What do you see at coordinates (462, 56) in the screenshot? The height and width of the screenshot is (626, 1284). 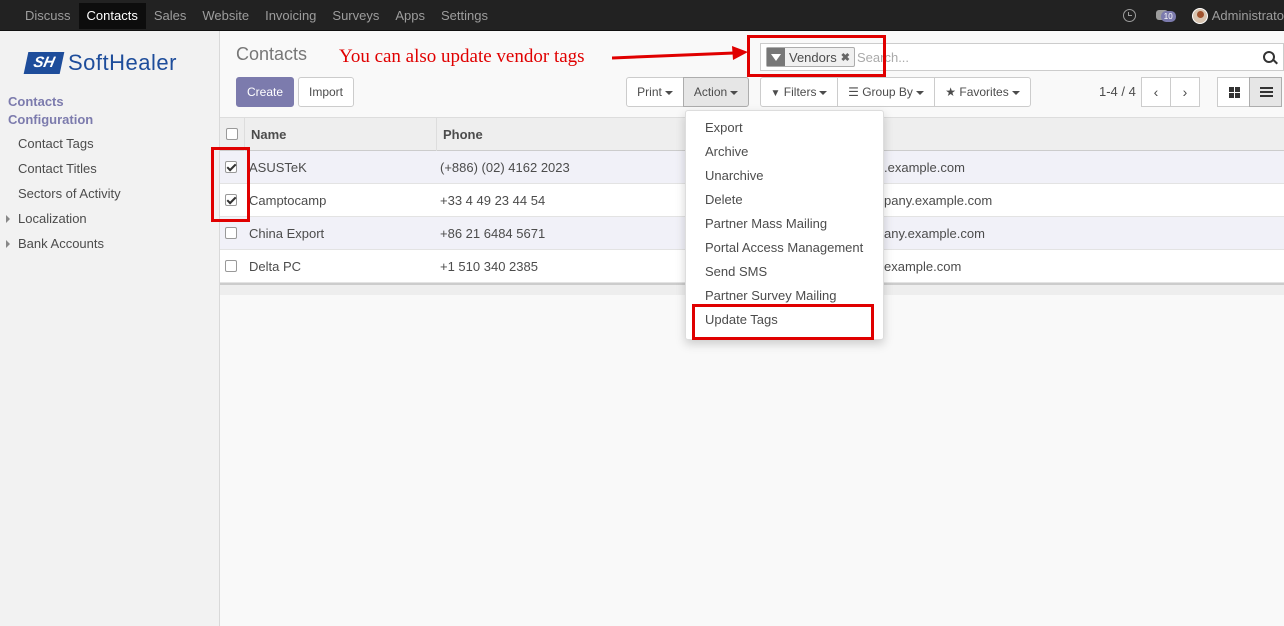 I see `annotation-text: You can also update vendor tags` at bounding box center [462, 56].